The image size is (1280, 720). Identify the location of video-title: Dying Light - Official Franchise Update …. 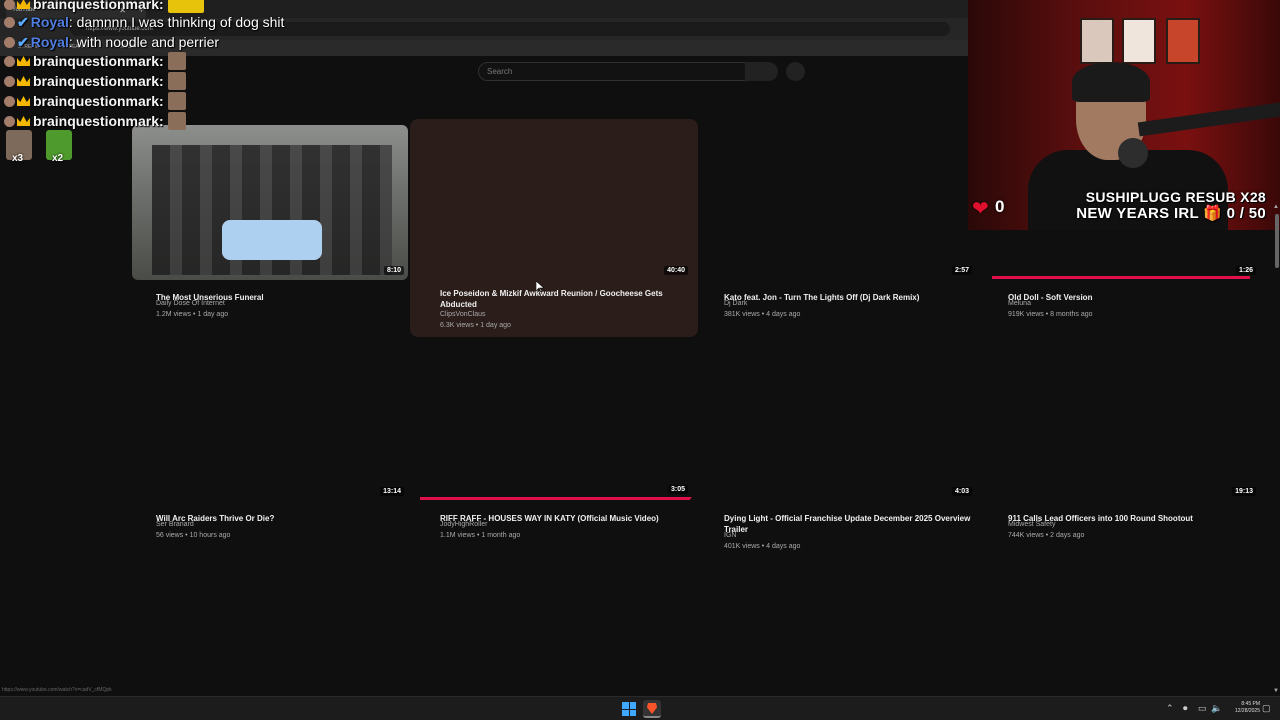
(849, 524).